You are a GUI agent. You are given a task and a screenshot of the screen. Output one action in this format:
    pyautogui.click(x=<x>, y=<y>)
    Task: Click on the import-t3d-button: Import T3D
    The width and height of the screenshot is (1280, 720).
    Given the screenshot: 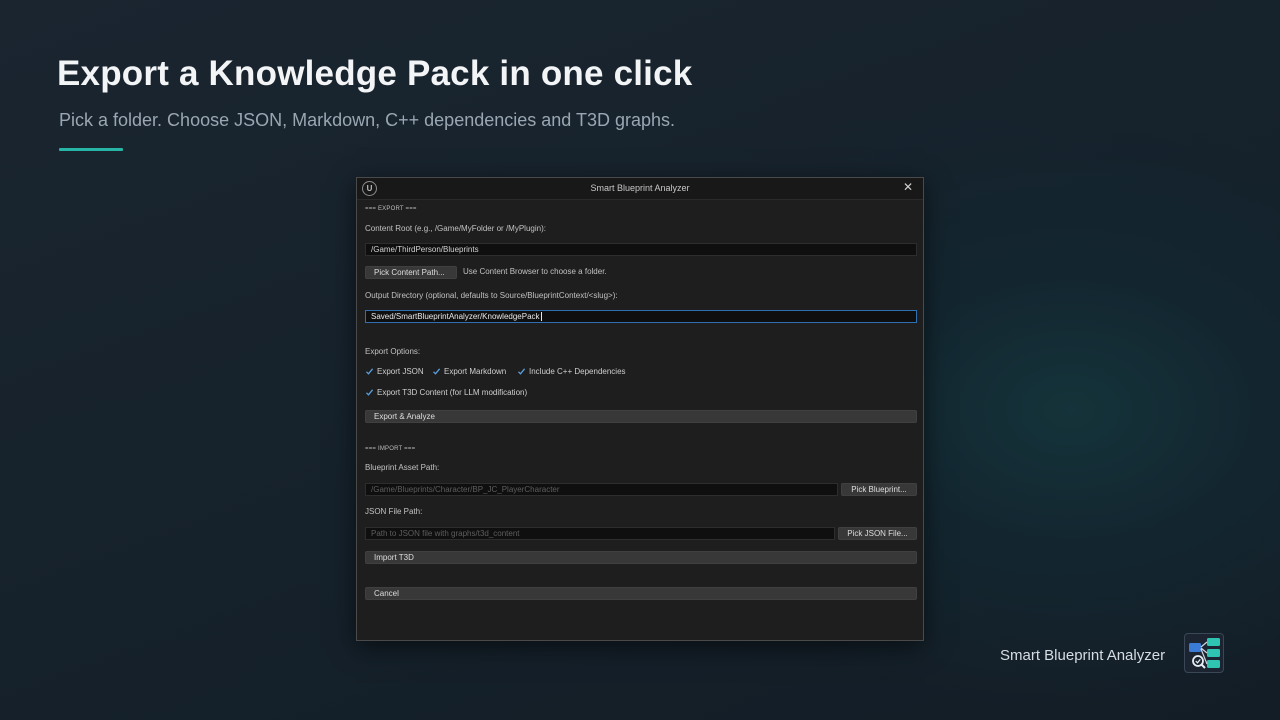 What is the action you would take?
    pyautogui.click(x=641, y=557)
    